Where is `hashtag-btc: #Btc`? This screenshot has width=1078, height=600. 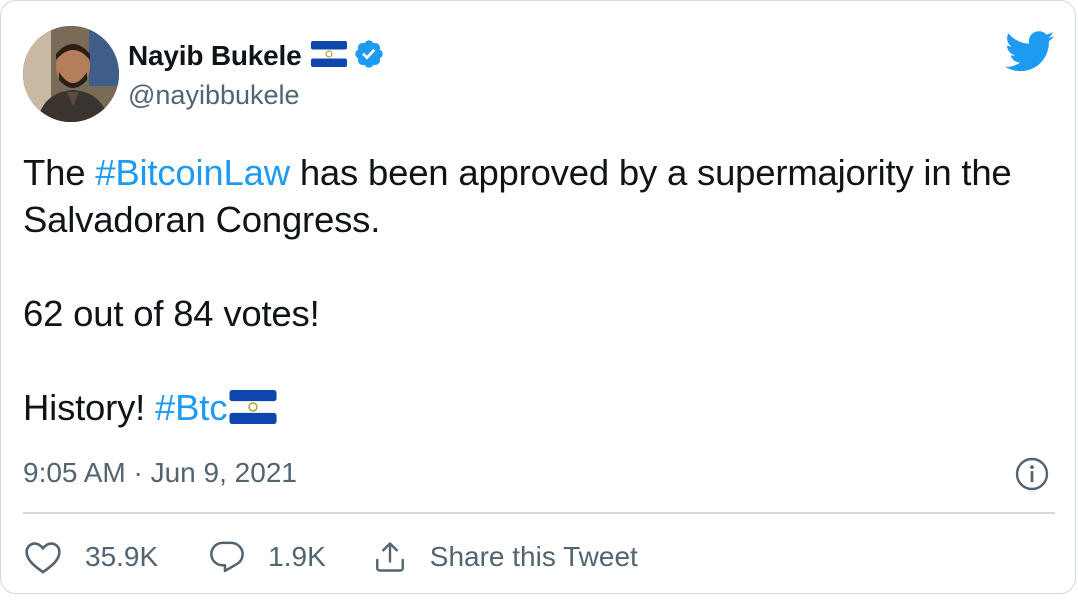 hashtag-btc: #Btc is located at coordinates (191, 407).